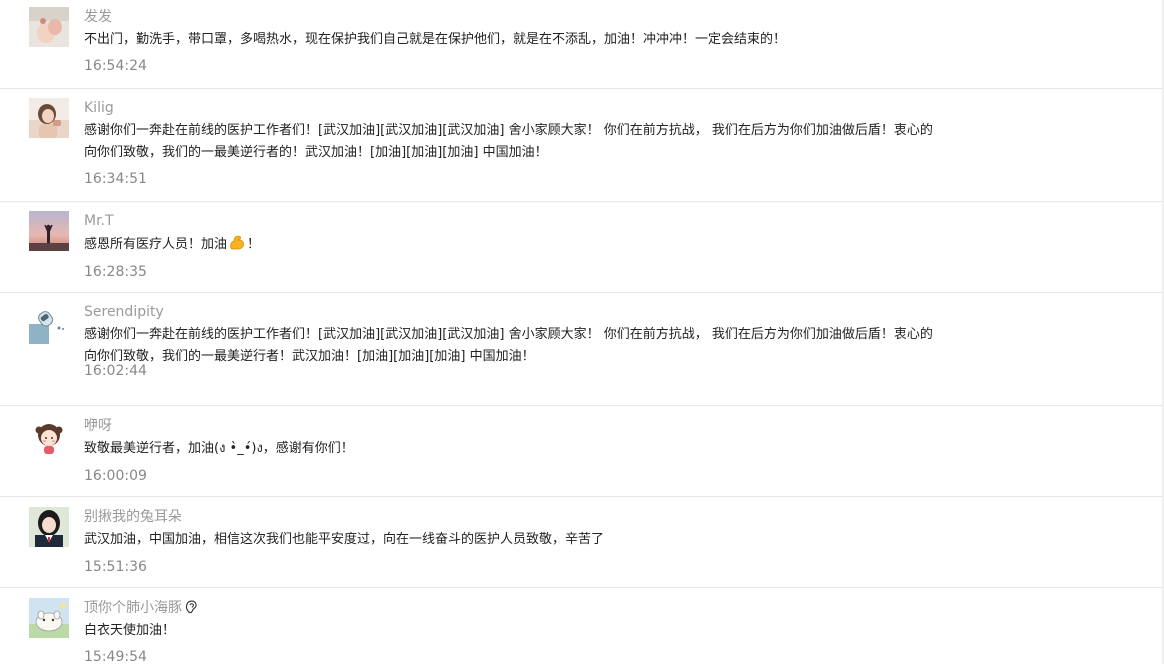 Image resolution: width=1164 pixels, height=664 pixels. Describe the element at coordinates (544, 631) in the screenshot. I see `comment-text: 白衣天使加油！` at that location.